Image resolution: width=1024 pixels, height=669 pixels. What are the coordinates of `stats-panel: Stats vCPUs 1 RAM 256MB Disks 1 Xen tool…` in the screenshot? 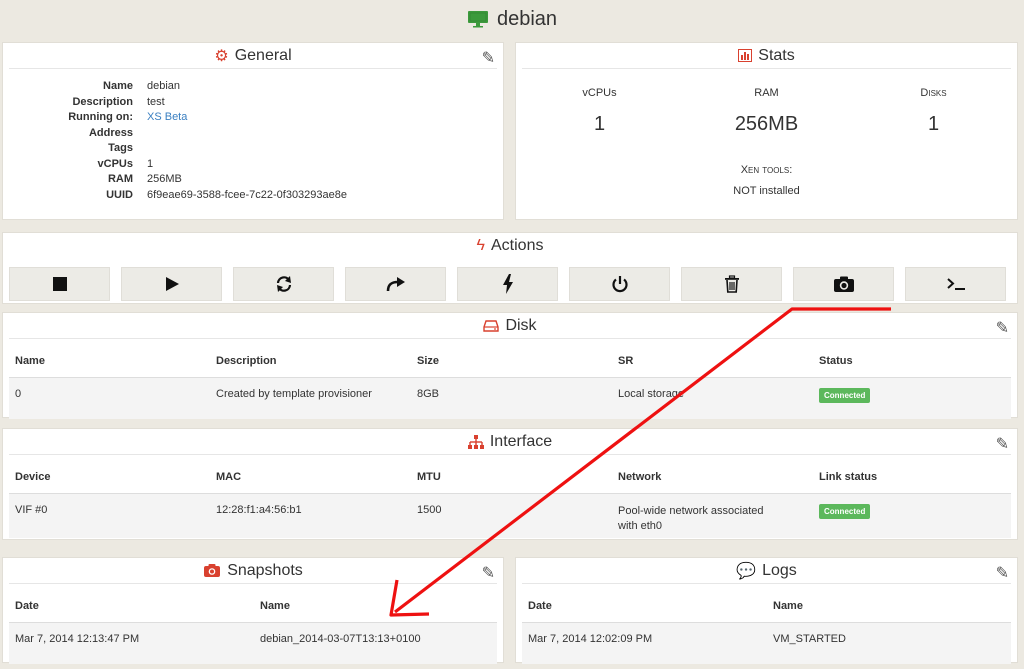 It's located at (766, 131).